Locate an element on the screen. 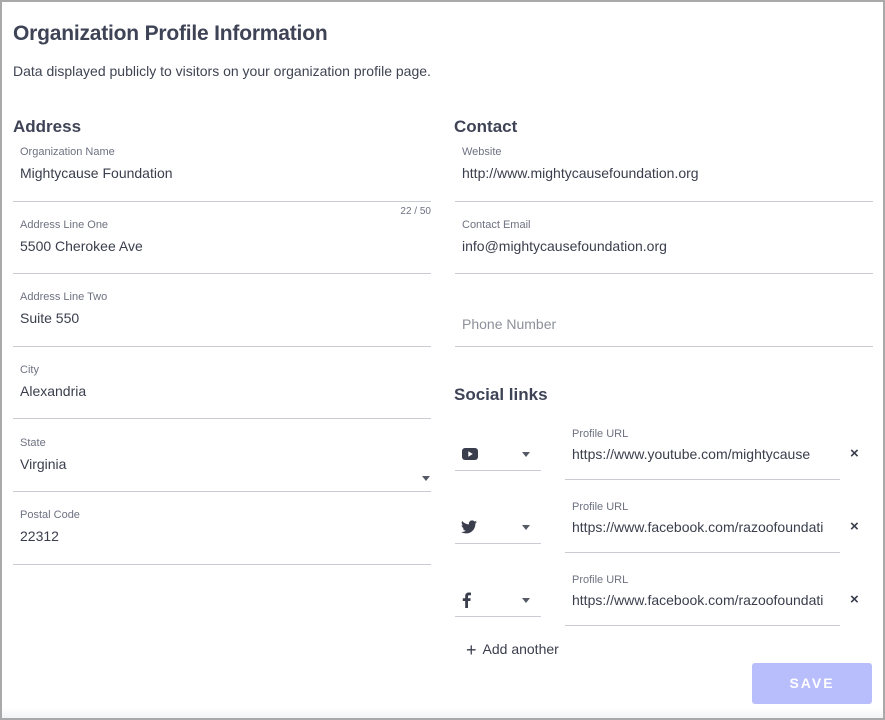 Image resolution: width=885 pixels, height=720 pixels. plus-icon: + is located at coordinates (471, 650).